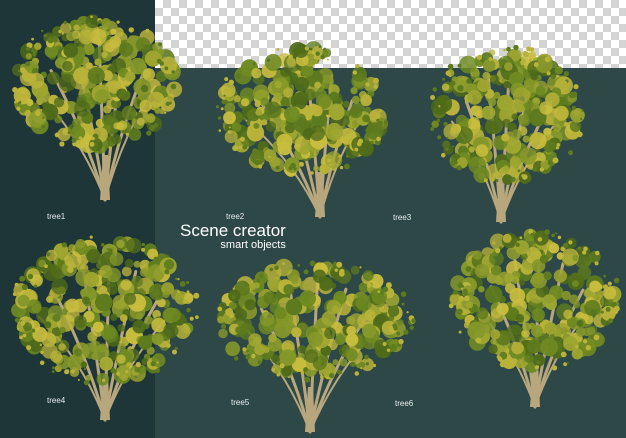 The image size is (626, 438). Describe the element at coordinates (56, 216) in the screenshot. I see `tree-label-1: tree1` at that location.